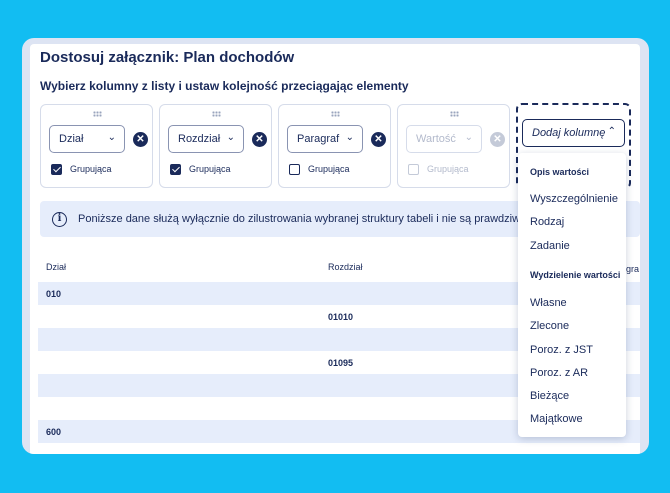 The height and width of the screenshot is (493, 670). What do you see at coordinates (550, 246) in the screenshot?
I see `dropdown-item-zadanie: Zadanie` at bounding box center [550, 246].